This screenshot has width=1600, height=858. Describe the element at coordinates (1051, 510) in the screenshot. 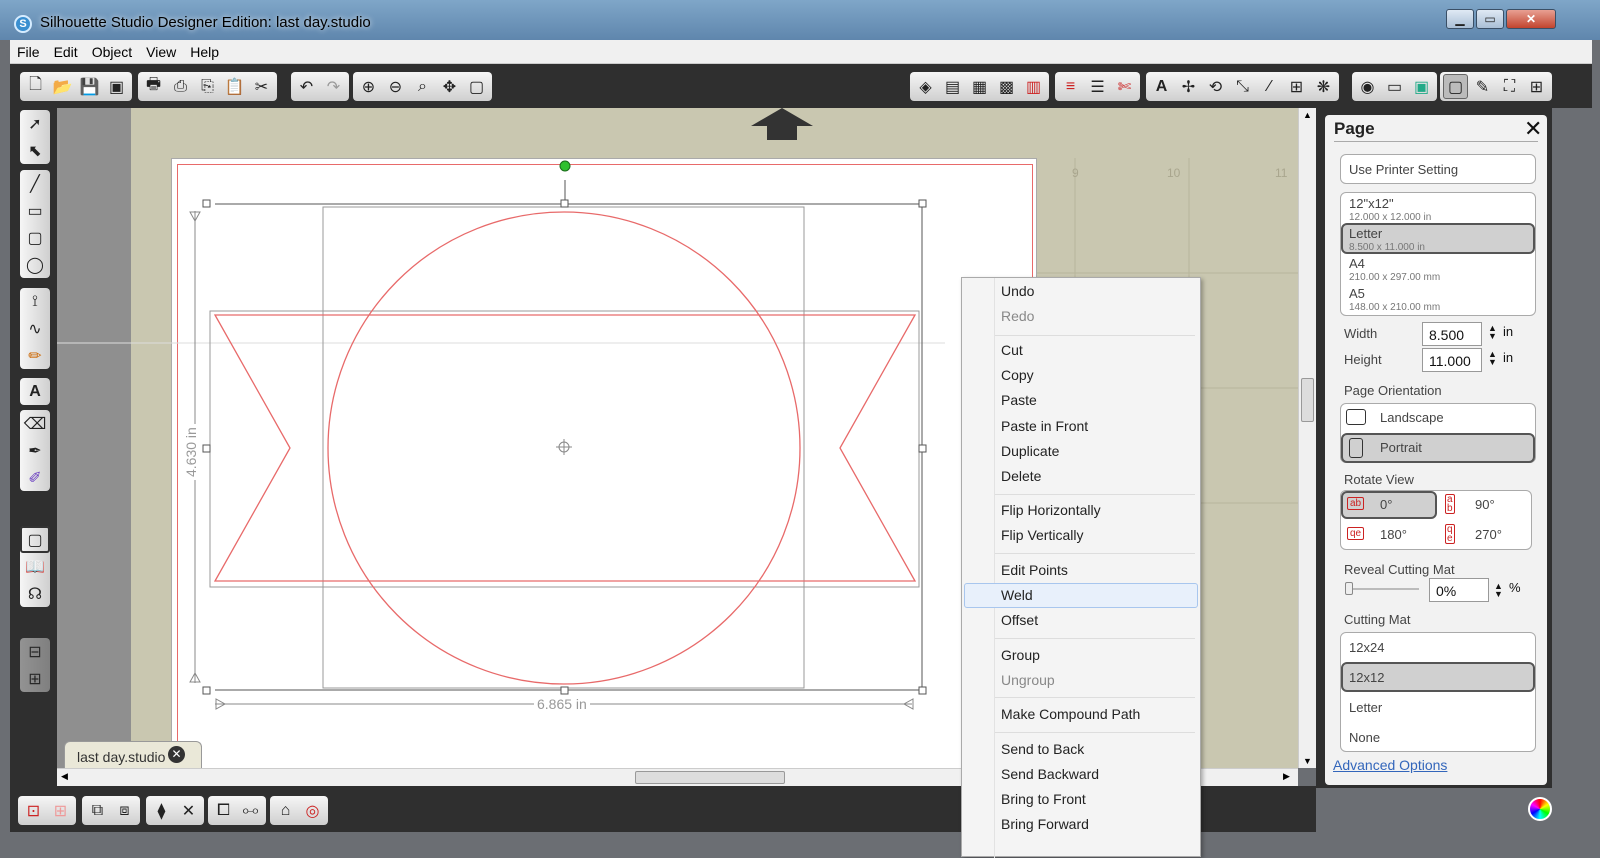

I see `menu-item-flip-horizontally: Flip Horizontally` at that location.